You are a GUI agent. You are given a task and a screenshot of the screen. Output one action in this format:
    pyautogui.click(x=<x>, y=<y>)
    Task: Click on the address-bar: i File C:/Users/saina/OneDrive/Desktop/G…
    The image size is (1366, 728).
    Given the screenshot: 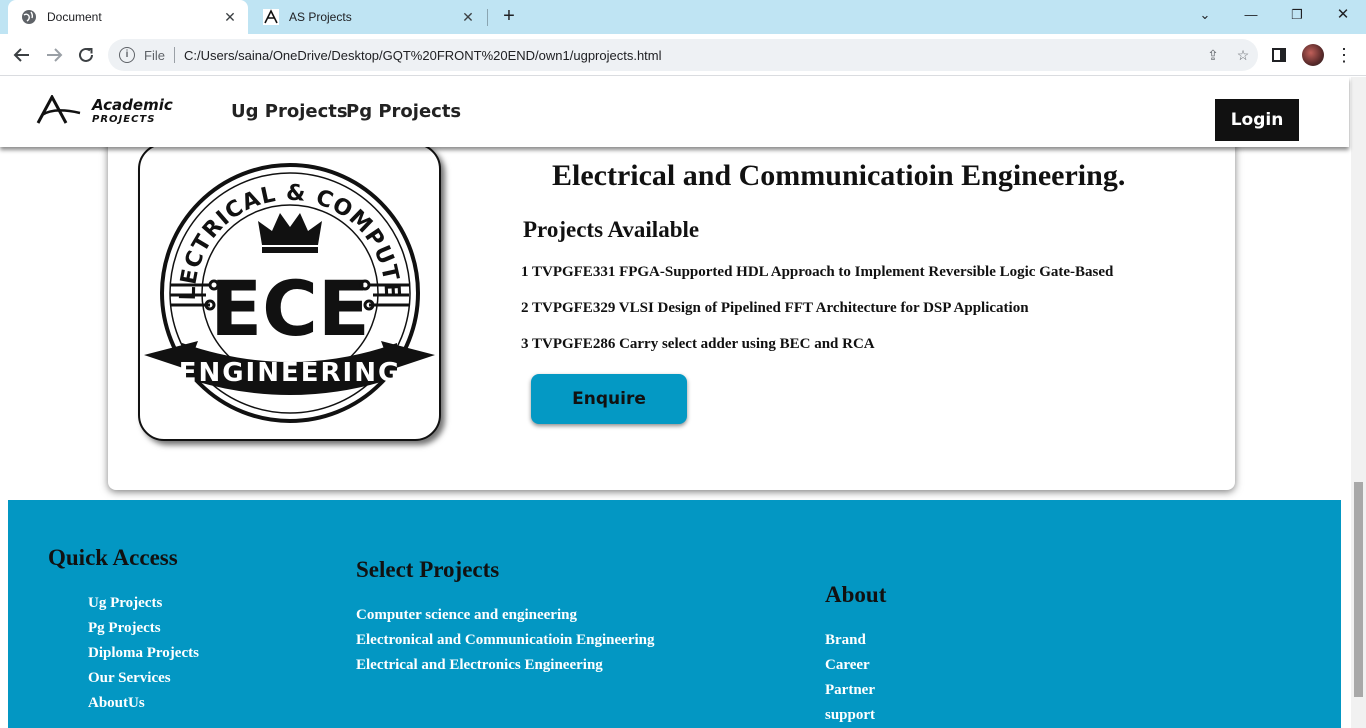 What is the action you would take?
    pyautogui.click(x=683, y=55)
    